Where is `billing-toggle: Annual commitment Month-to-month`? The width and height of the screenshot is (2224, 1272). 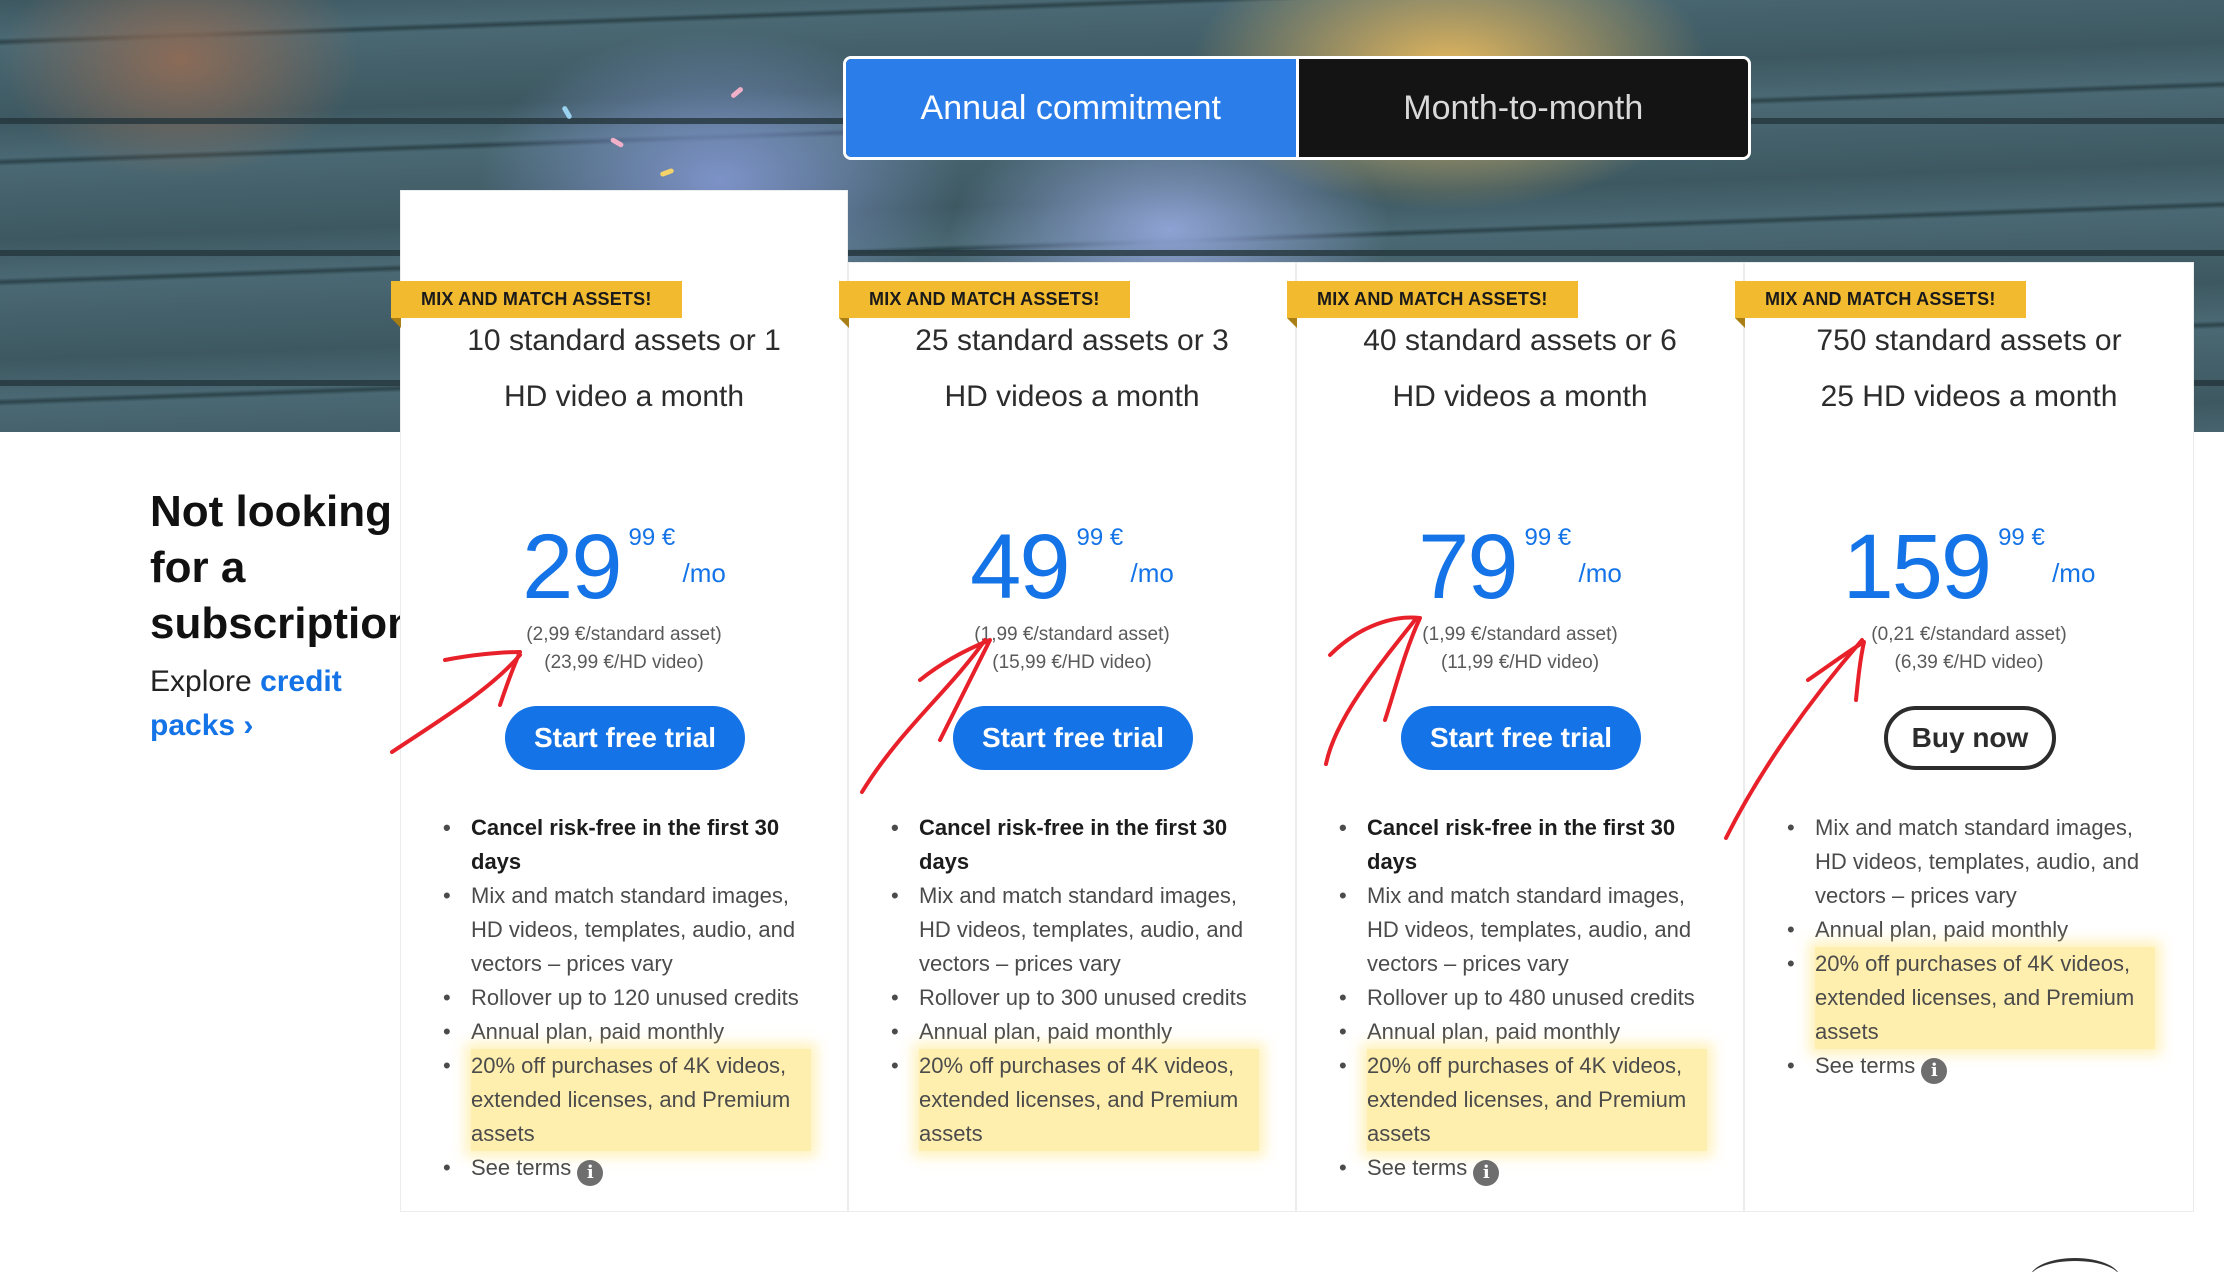 billing-toggle: Annual commitment Month-to-month is located at coordinates (1297, 108).